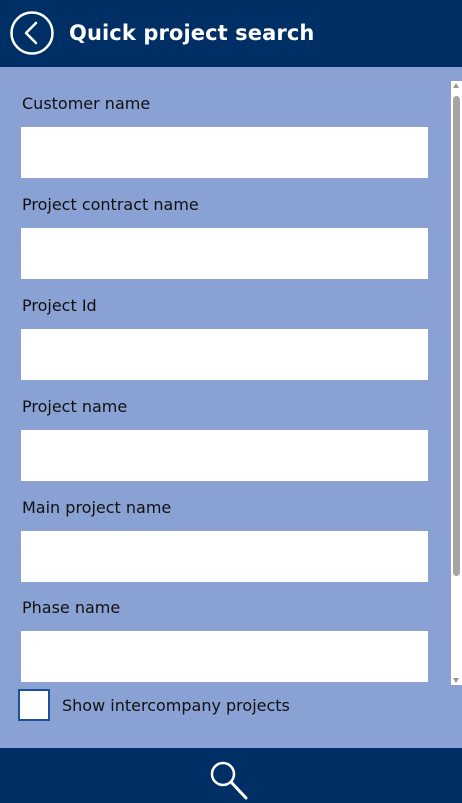 Image resolution: width=462 pixels, height=803 pixels. I want to click on project-id-input, so click(224, 354).